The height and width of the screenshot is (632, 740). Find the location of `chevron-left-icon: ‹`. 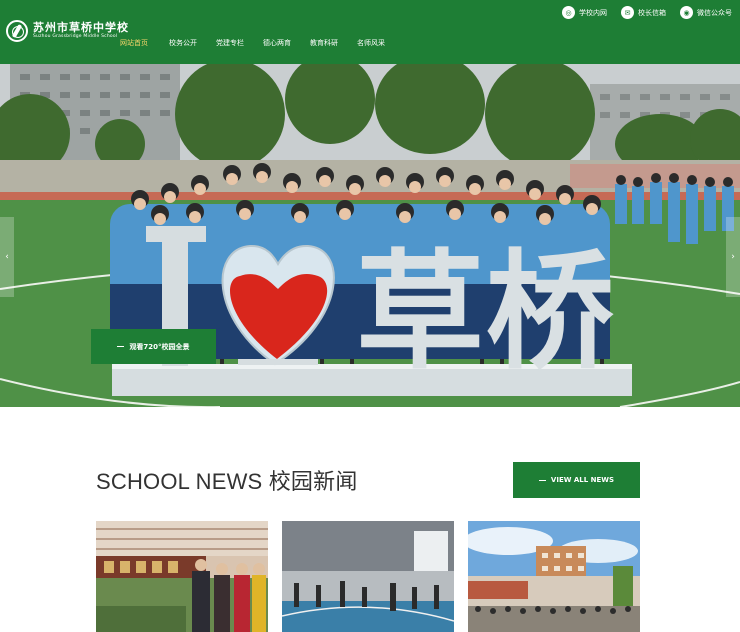

chevron-left-icon: ‹ is located at coordinates (7, 257).